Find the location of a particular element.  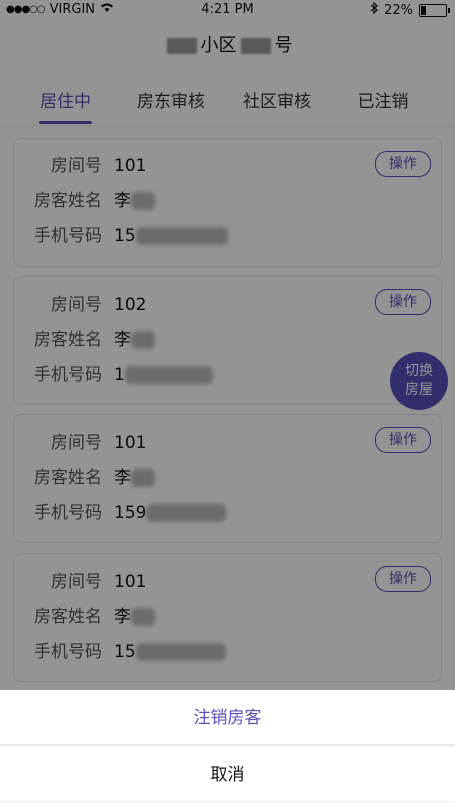

cancel-resident-button: 注销房客 is located at coordinates (227, 717).